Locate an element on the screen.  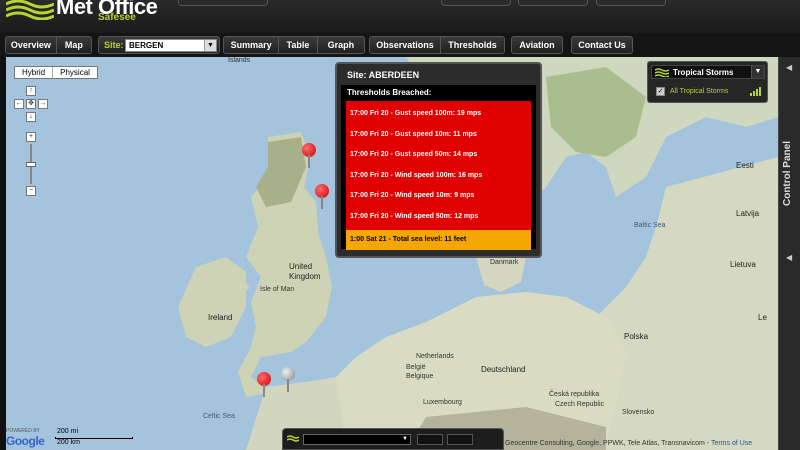
control-panel-tab: ◀ Control Panel ◀ is located at coordinates (789, 253).